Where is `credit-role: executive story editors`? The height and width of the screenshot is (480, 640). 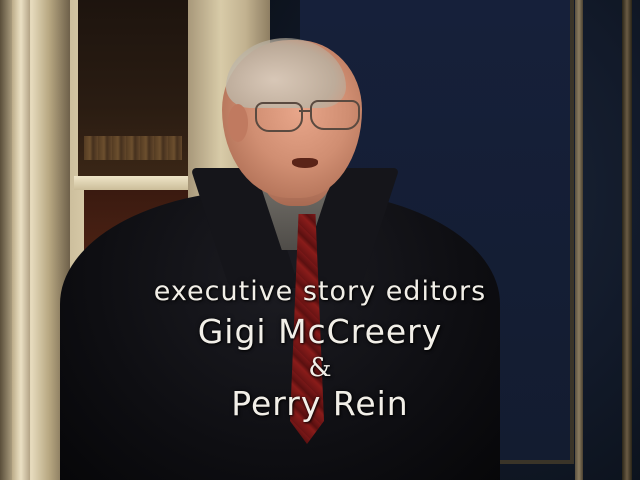 credit-role: executive story editors is located at coordinates (320, 291).